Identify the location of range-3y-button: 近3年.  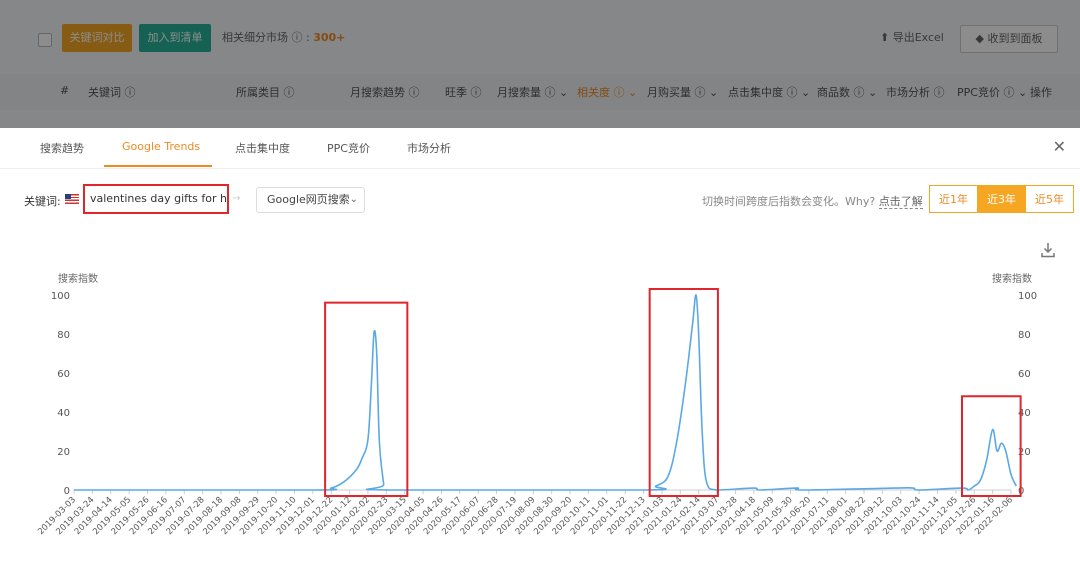
(1001, 199).